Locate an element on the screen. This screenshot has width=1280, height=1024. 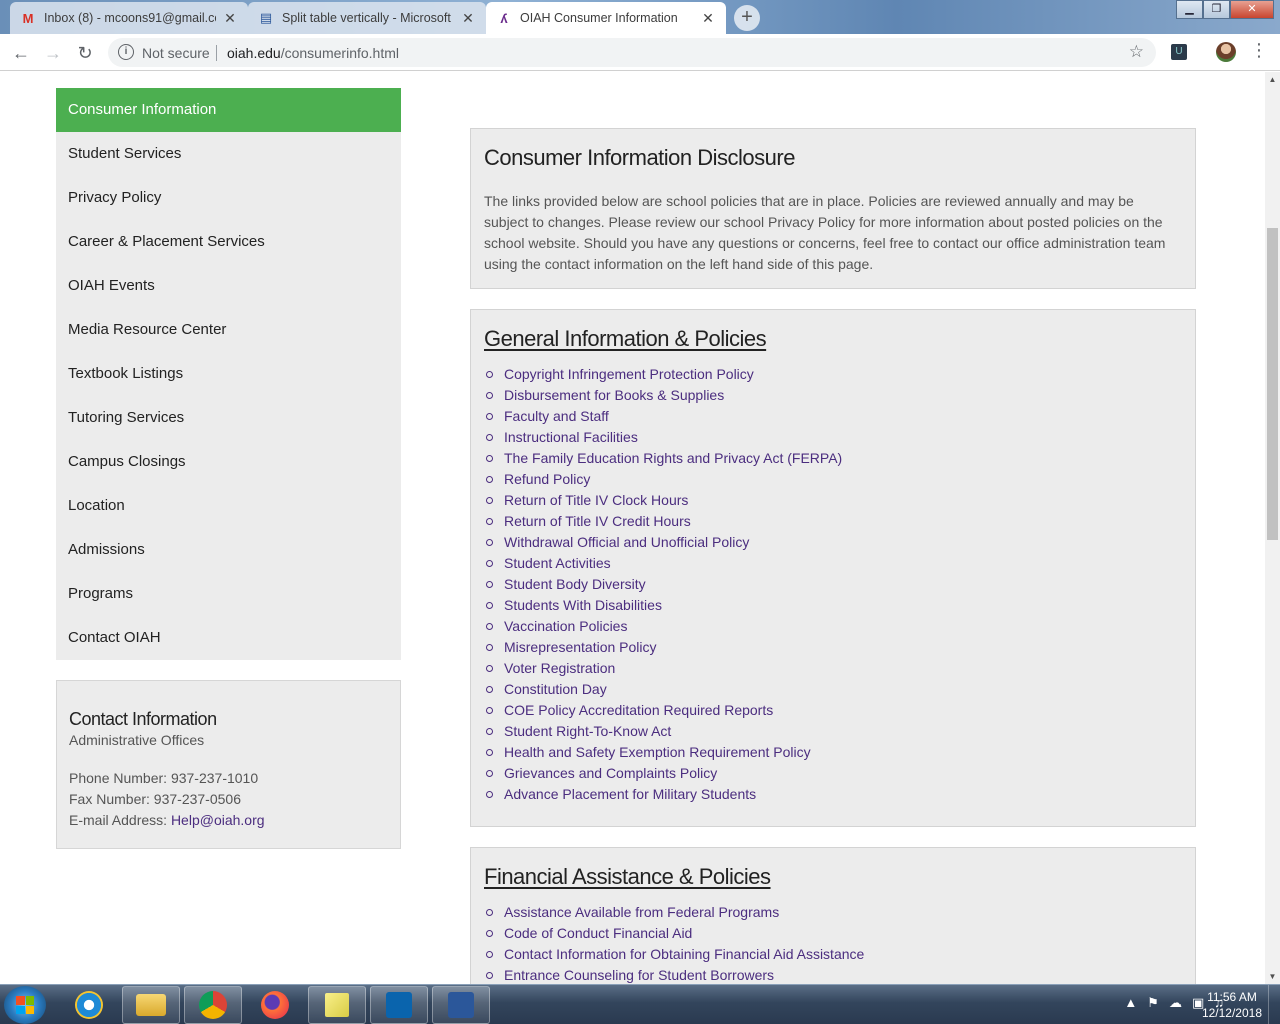
tab-title: Split table vertically - Microsoft O is located at coordinates (368, 18).